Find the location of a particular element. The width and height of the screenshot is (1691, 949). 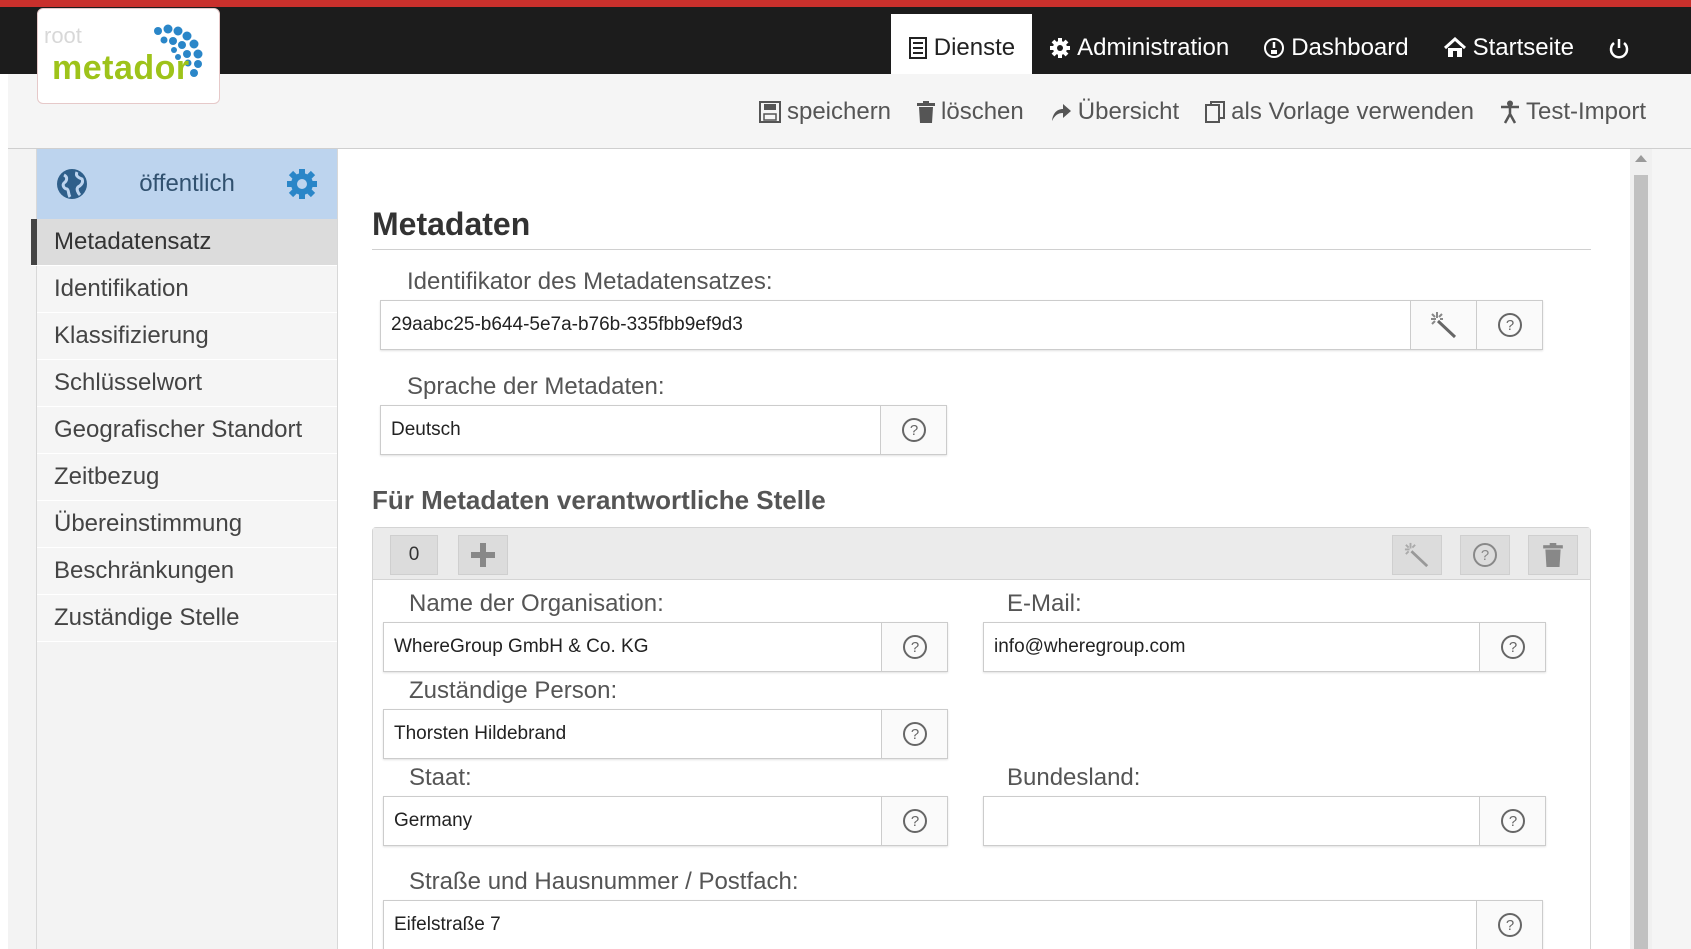

sidebar-item-beschraenkungen: Beschränkungen is located at coordinates (187, 571).